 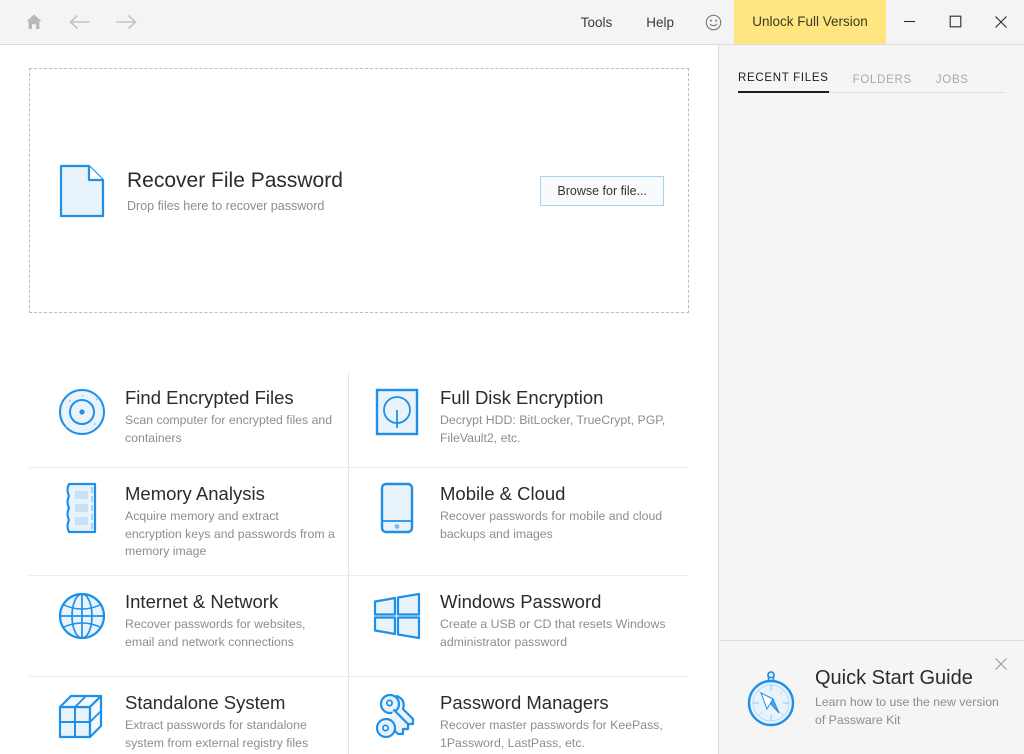 I want to click on minimize-icon, so click(x=909, y=22).